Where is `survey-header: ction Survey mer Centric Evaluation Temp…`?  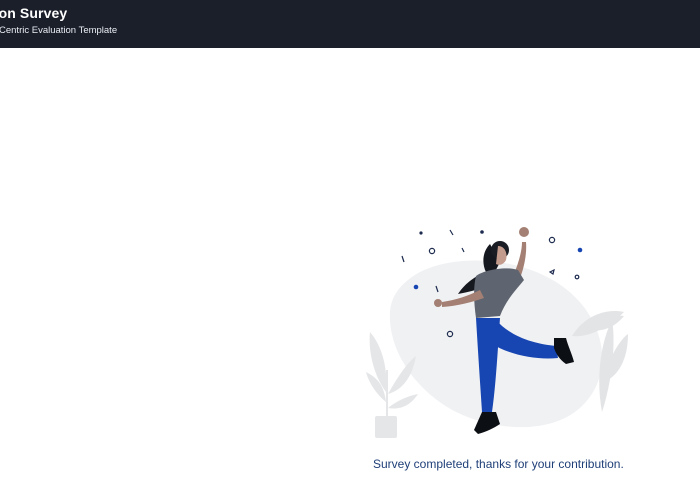
survey-header: ction Survey mer Centric Evaluation Temp… is located at coordinates (350, 24).